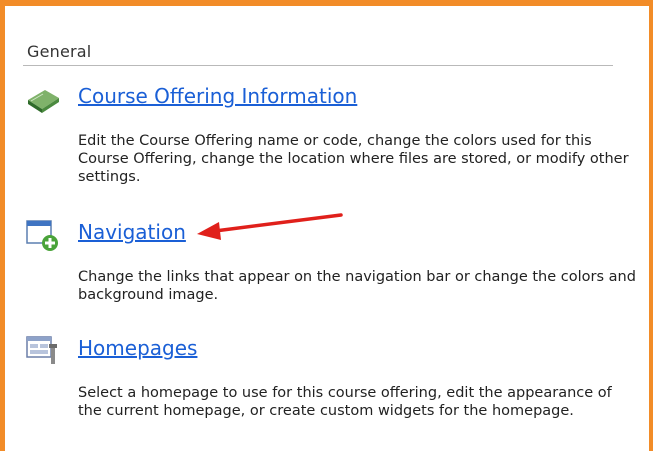 The image size is (653, 451). I want to click on homepage-tools-icon, so click(41, 350).